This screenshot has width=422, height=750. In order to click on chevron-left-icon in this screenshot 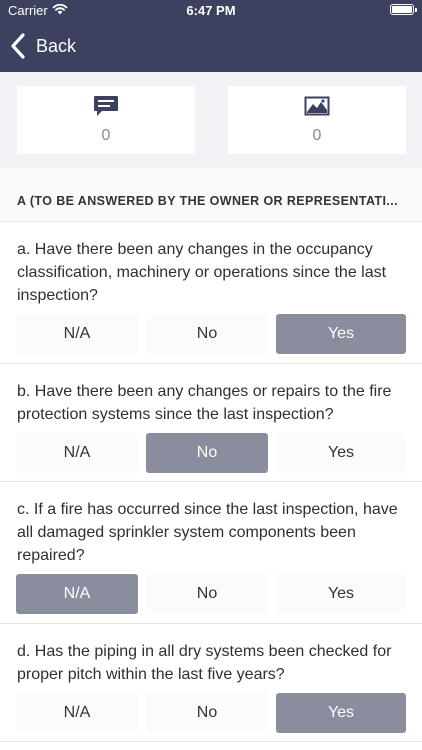, I will do `click(18, 46)`.